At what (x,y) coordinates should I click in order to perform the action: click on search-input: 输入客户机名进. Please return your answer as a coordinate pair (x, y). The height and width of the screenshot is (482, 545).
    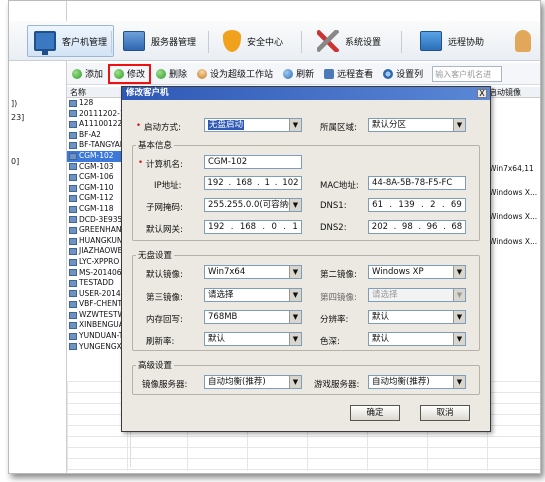
    Looking at the image, I should click on (467, 73).